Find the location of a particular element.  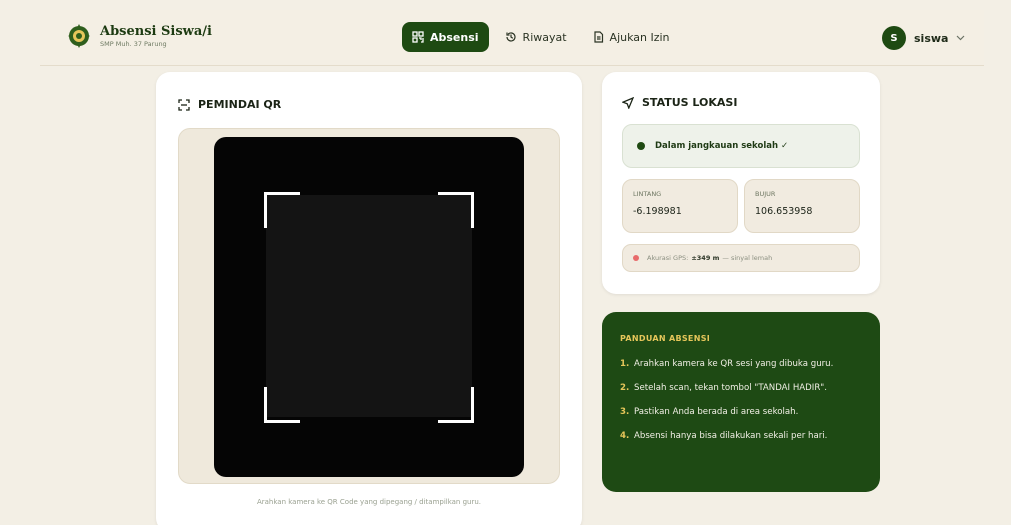

guide-item-number: 2. is located at coordinates (625, 388).